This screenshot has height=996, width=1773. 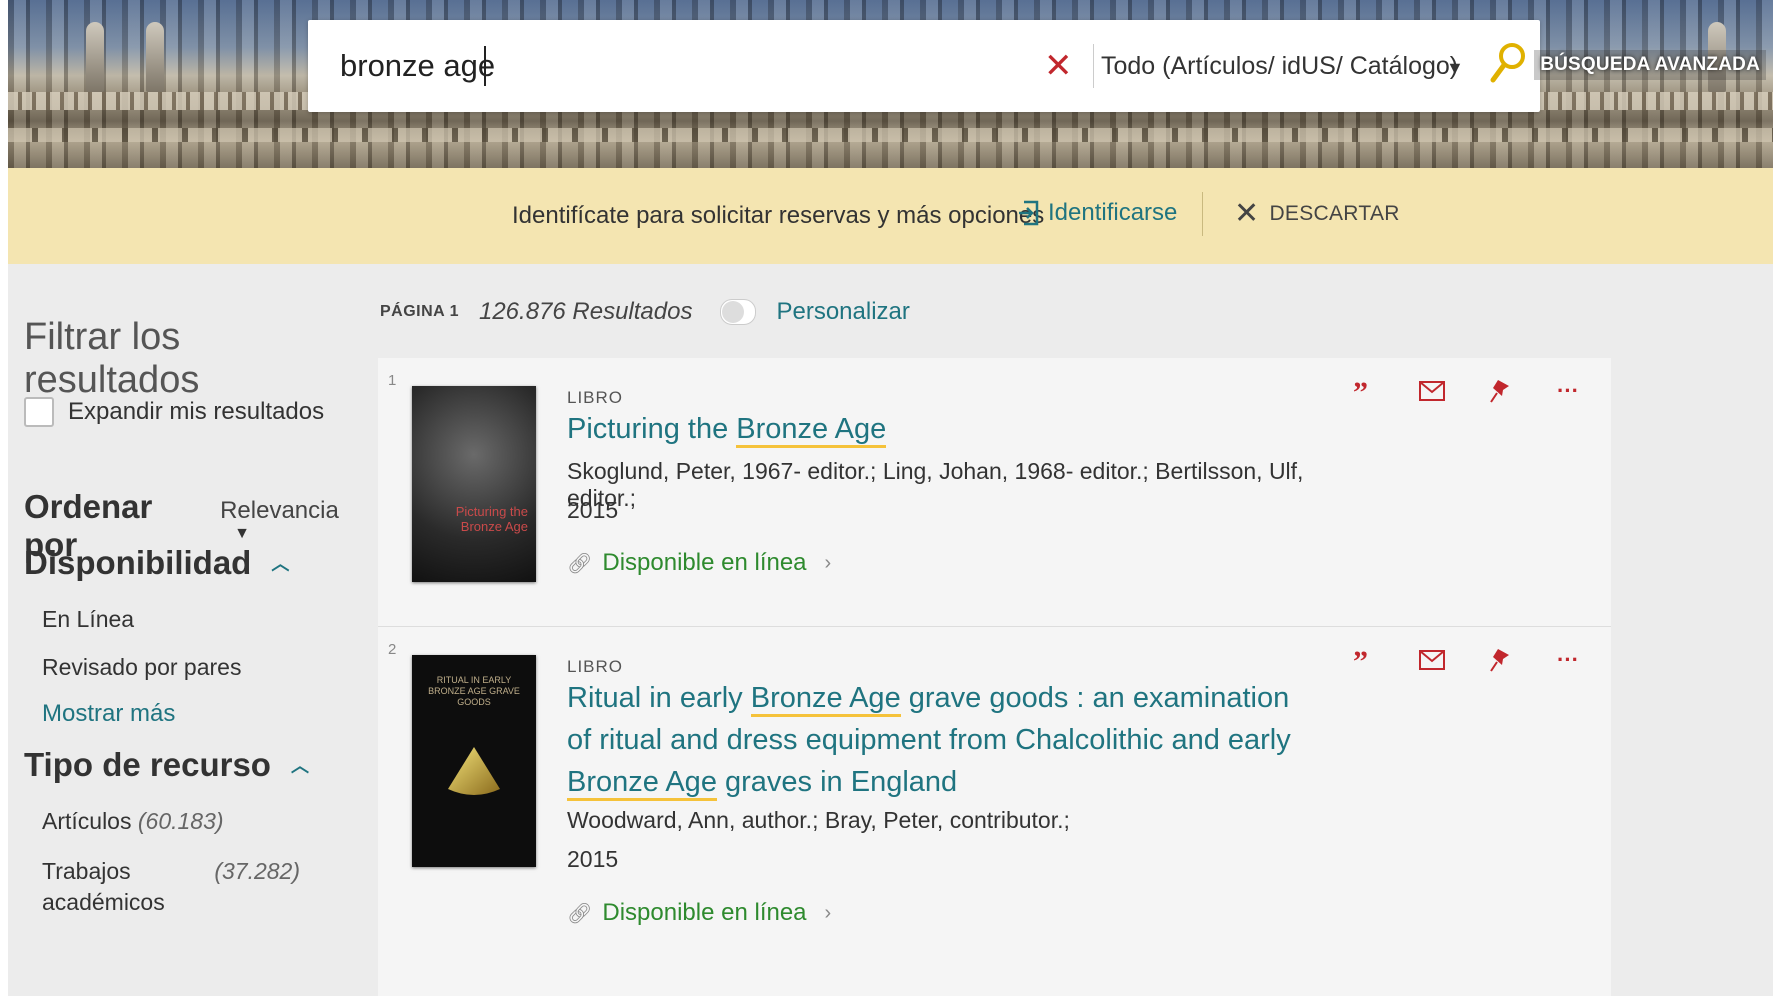 I want to click on result-number: 1, so click(x=392, y=380).